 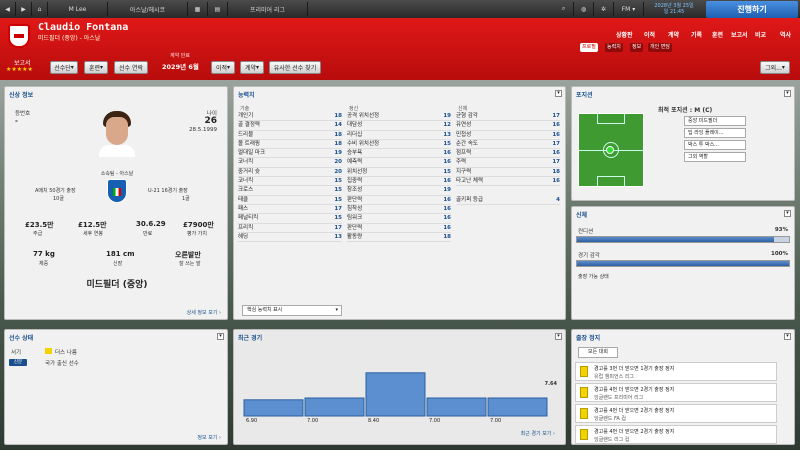 I want to click on fm-menu-icon: FM ▾, so click(x=629, y=9).